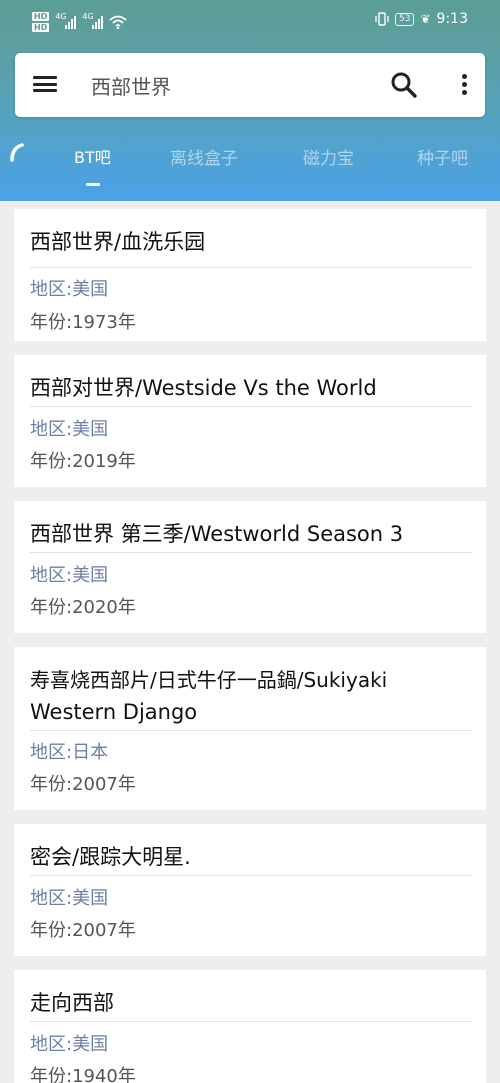 The image size is (500, 1083). I want to click on search-bar: 西部世界, so click(250, 85).